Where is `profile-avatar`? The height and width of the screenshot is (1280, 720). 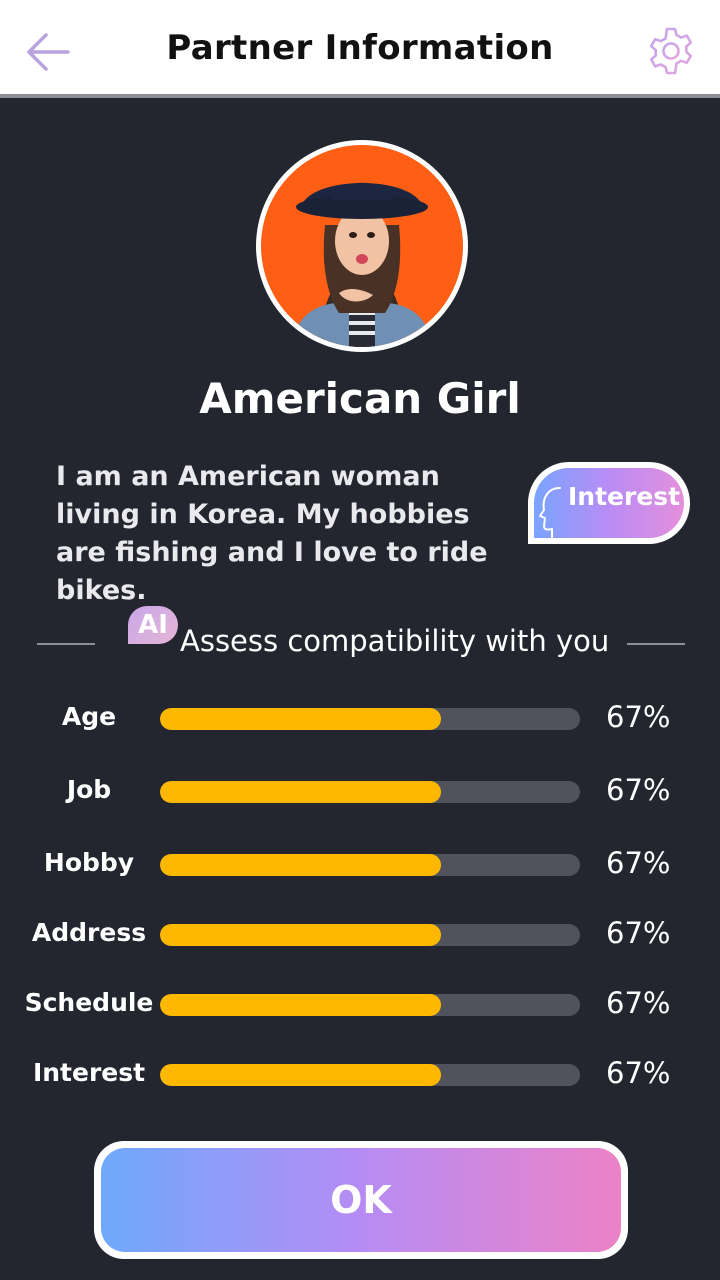 profile-avatar is located at coordinates (362, 246).